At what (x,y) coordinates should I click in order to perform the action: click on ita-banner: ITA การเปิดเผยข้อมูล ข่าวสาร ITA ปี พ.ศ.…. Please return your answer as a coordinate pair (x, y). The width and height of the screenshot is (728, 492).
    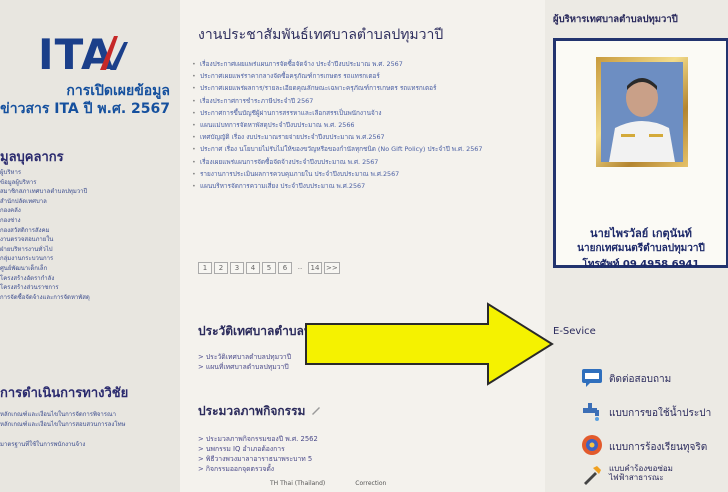
    Looking at the image, I should click on (89, 73).